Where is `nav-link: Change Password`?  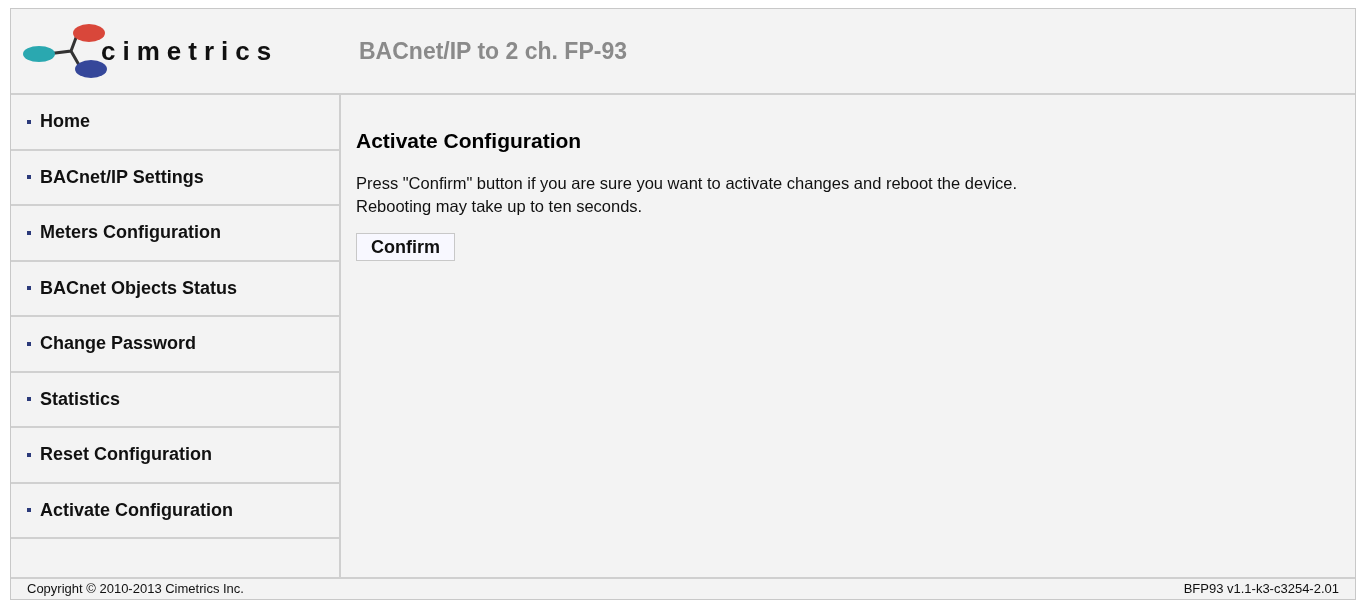 nav-link: Change Password is located at coordinates (112, 344).